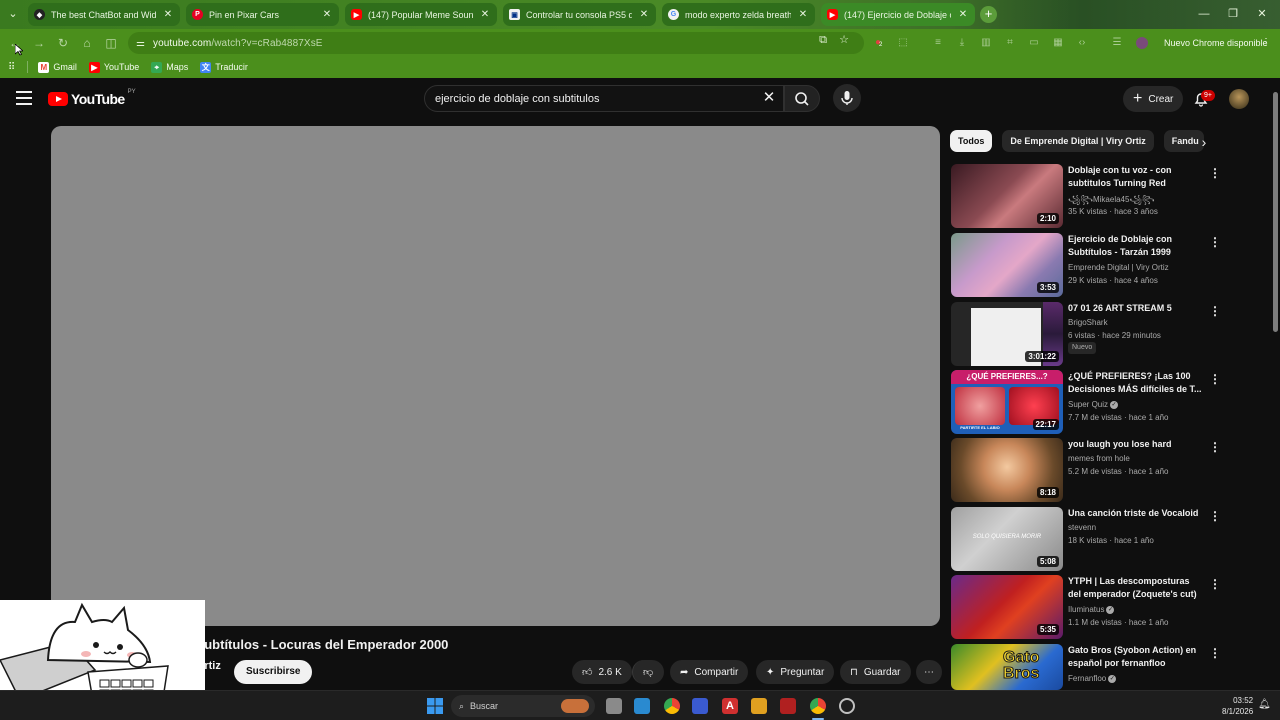  I want to click on forward-arrow-icon: →, so click(39, 43).